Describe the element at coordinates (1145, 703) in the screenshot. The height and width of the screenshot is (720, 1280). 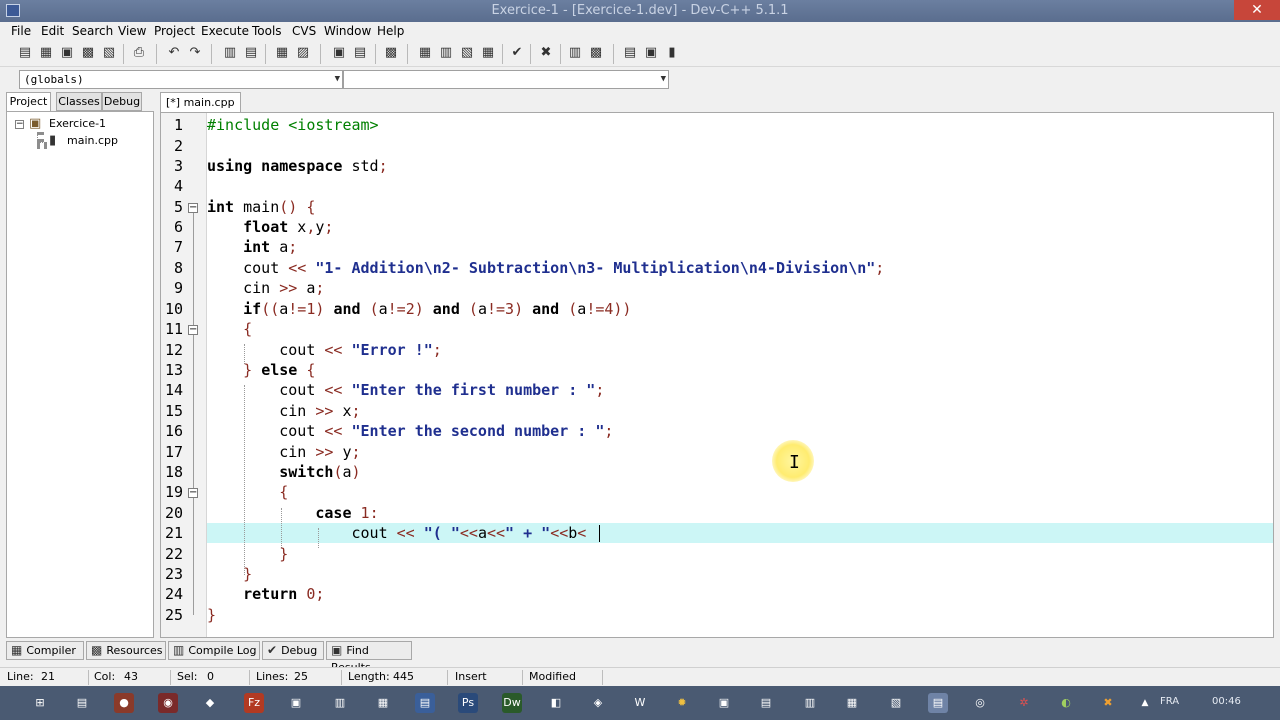
I see `tray-arrow-icon: ▲` at that location.